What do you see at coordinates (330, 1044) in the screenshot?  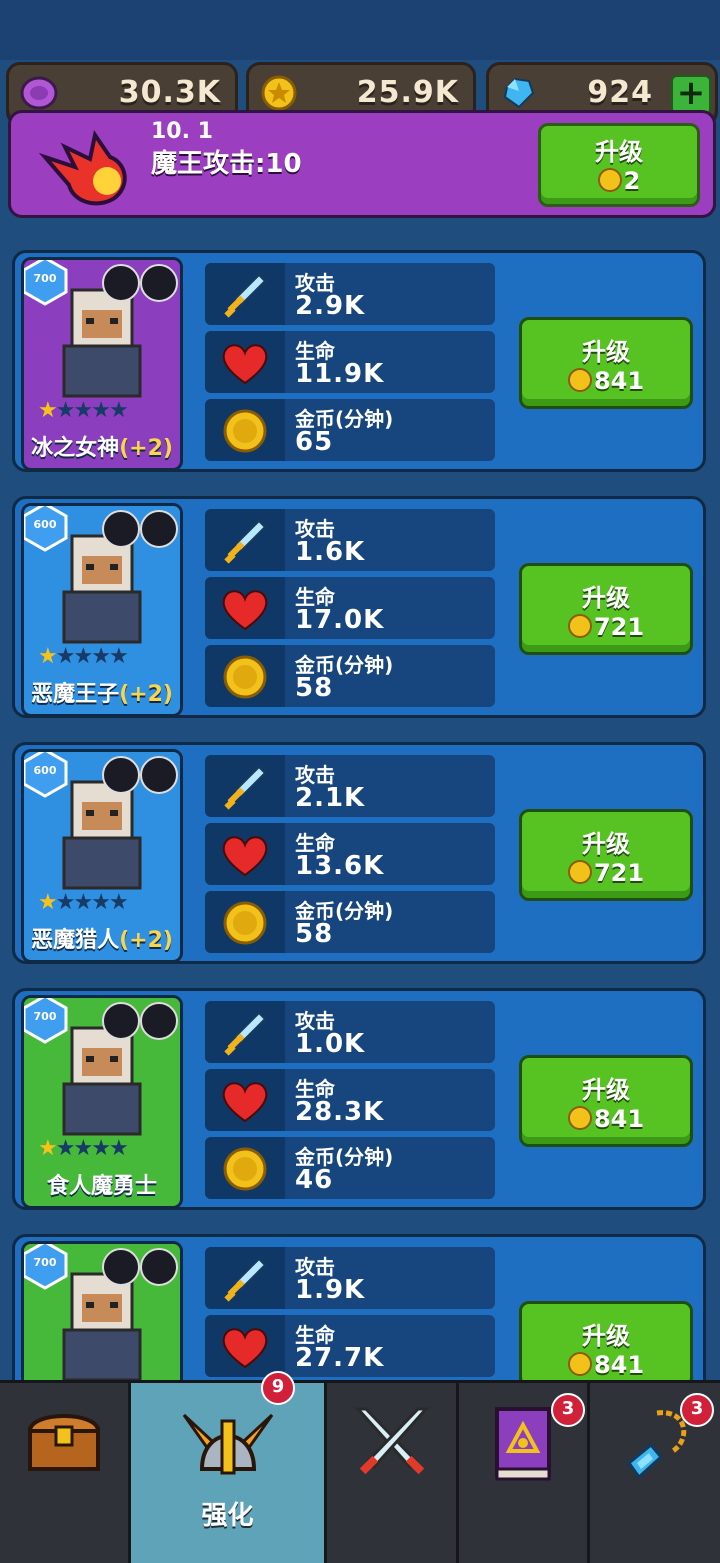 I see `attack-value: 1.0K` at bounding box center [330, 1044].